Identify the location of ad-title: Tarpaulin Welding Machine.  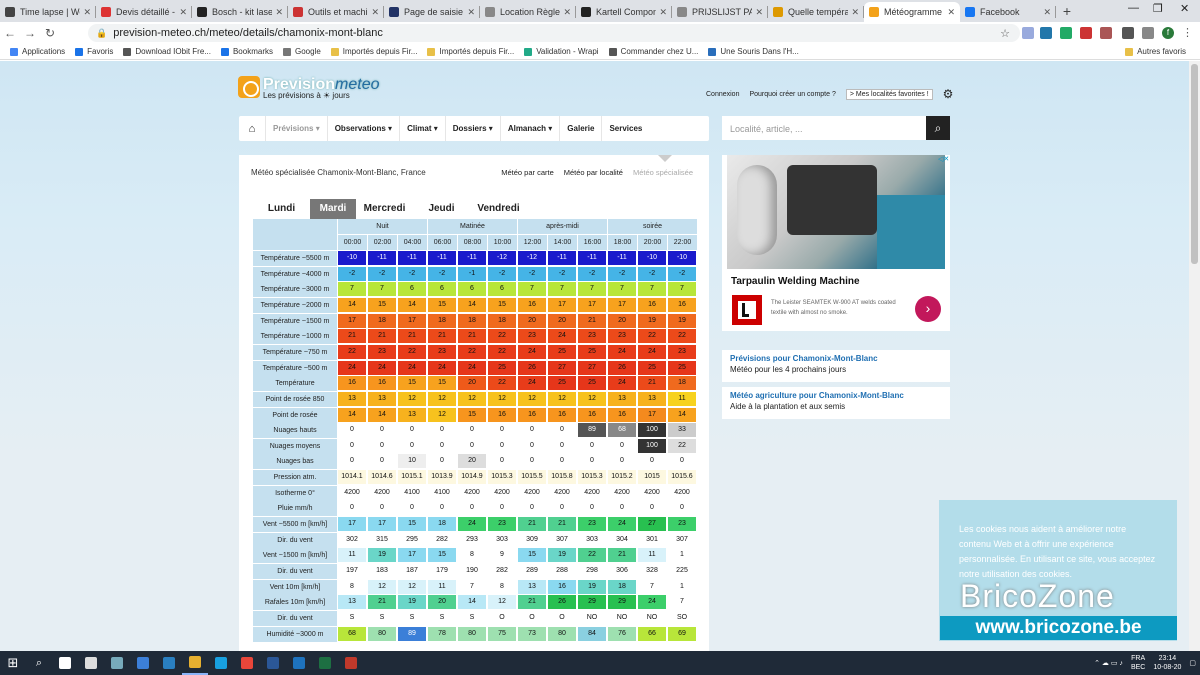
(795, 281).